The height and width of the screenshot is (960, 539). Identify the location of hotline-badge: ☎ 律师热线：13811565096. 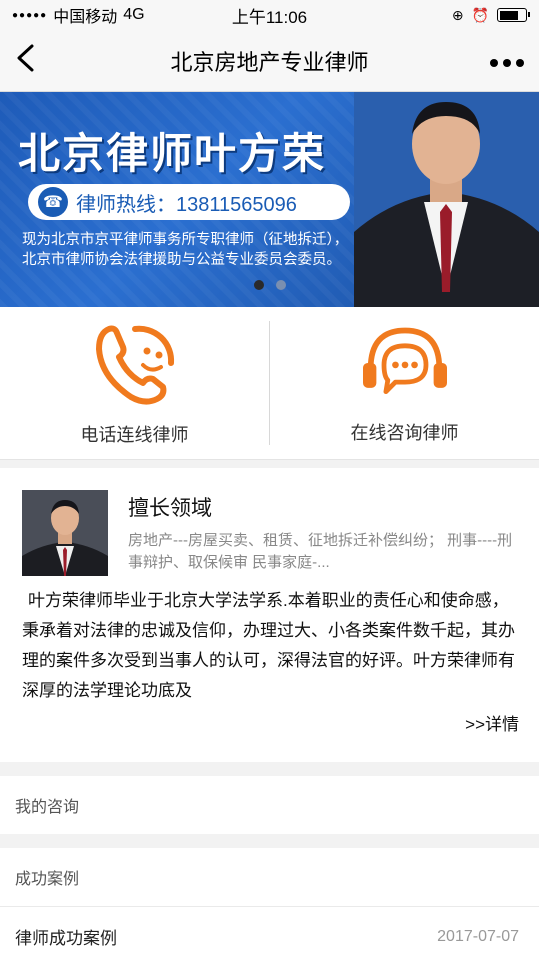
(189, 202).